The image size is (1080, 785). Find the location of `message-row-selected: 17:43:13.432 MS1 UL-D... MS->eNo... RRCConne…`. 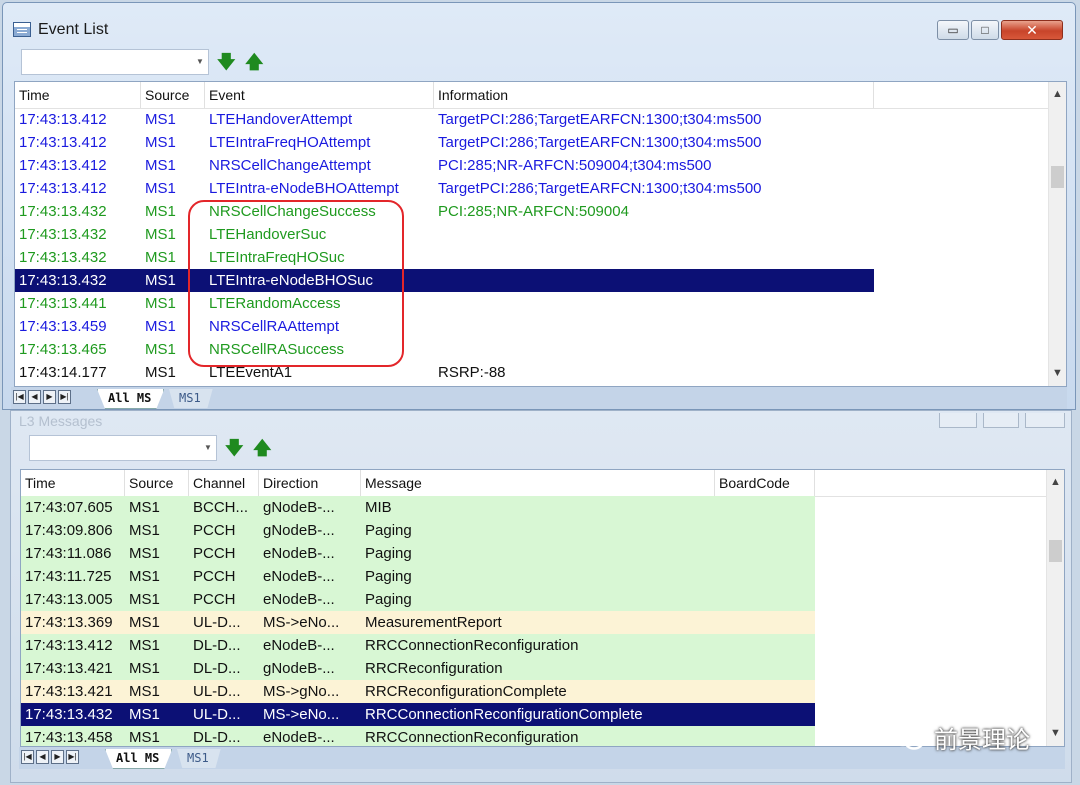

message-row-selected: 17:43:13.432 MS1 UL-D... MS->eNo... RRCConne… is located at coordinates (418, 714).